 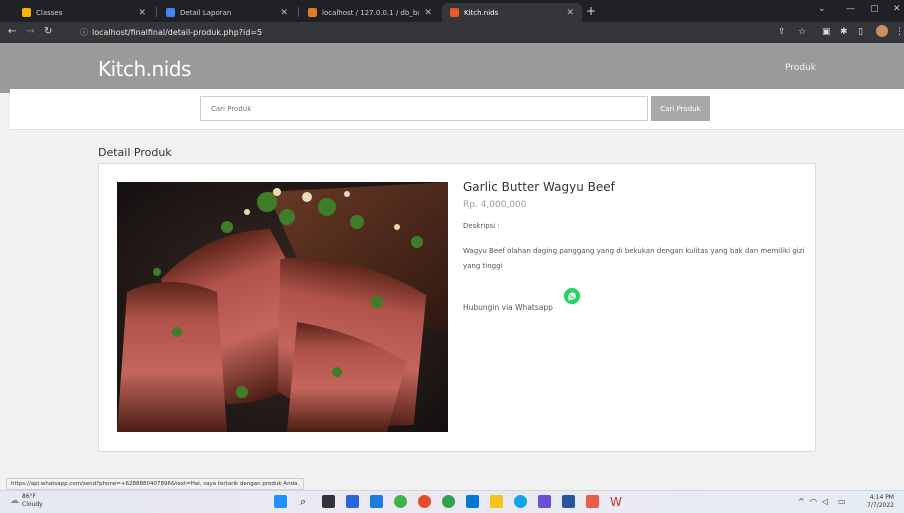 I want to click on weather-widget: 86°F Cloudy, so click(x=32, y=501).